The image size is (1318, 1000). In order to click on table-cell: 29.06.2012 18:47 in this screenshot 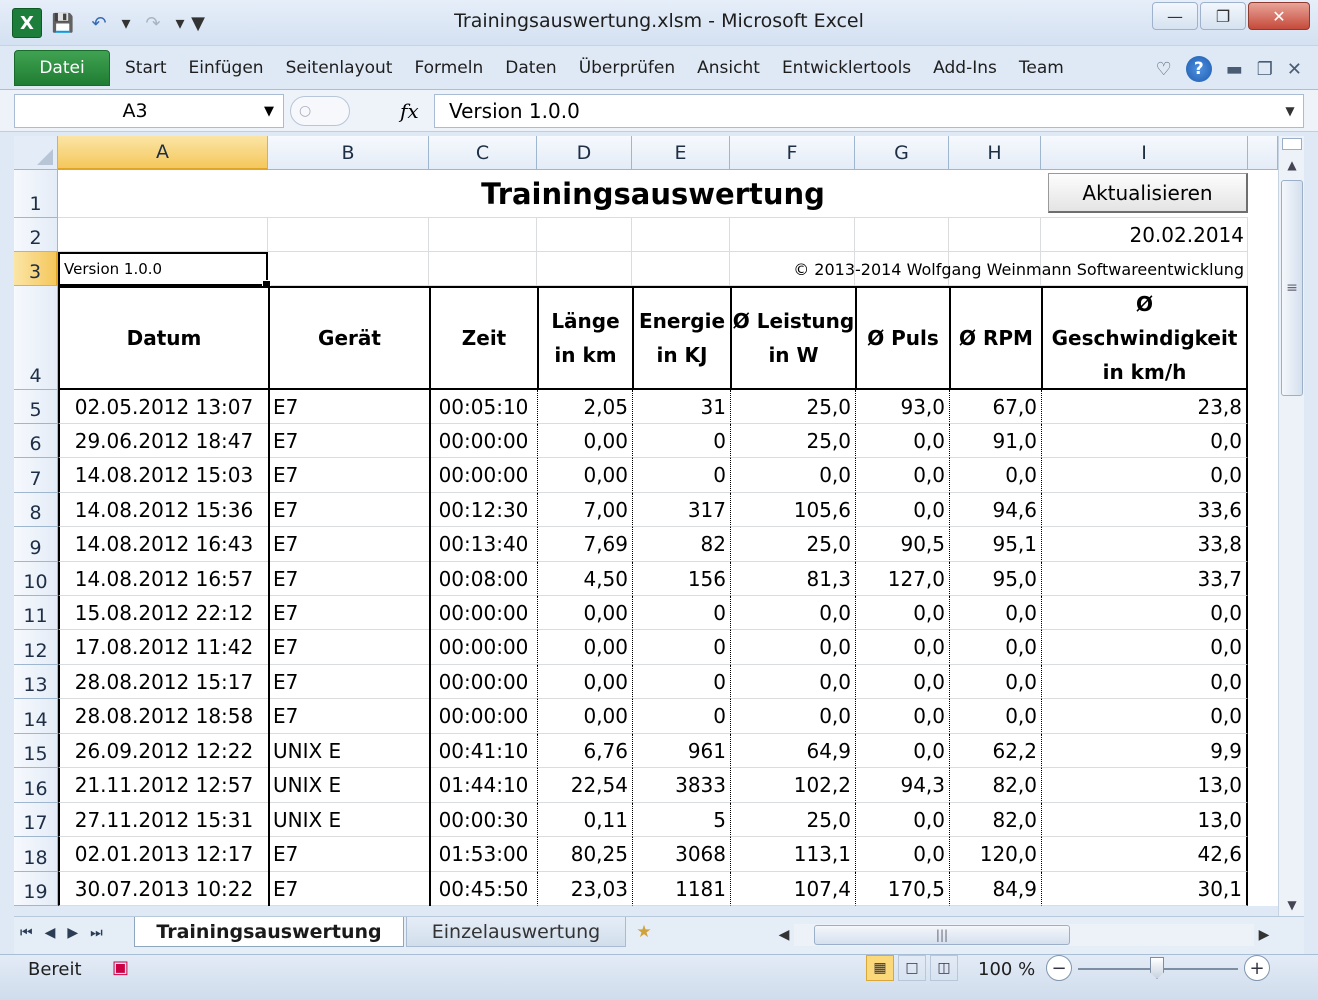, I will do `click(163, 441)`.